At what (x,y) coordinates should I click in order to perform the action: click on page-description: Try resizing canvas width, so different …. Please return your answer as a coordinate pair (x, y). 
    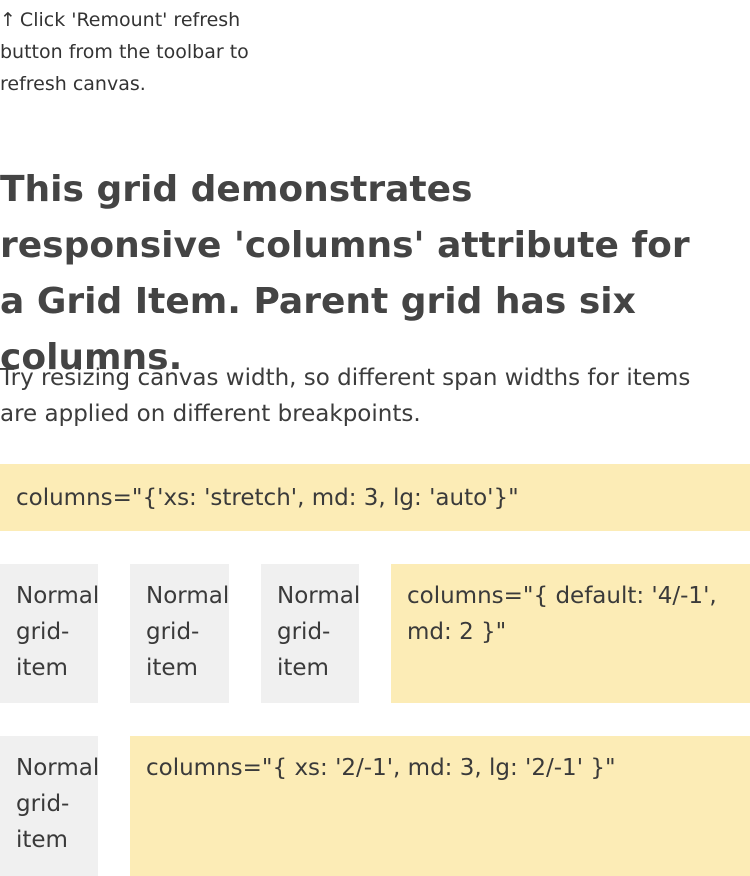
    Looking at the image, I should click on (345, 396).